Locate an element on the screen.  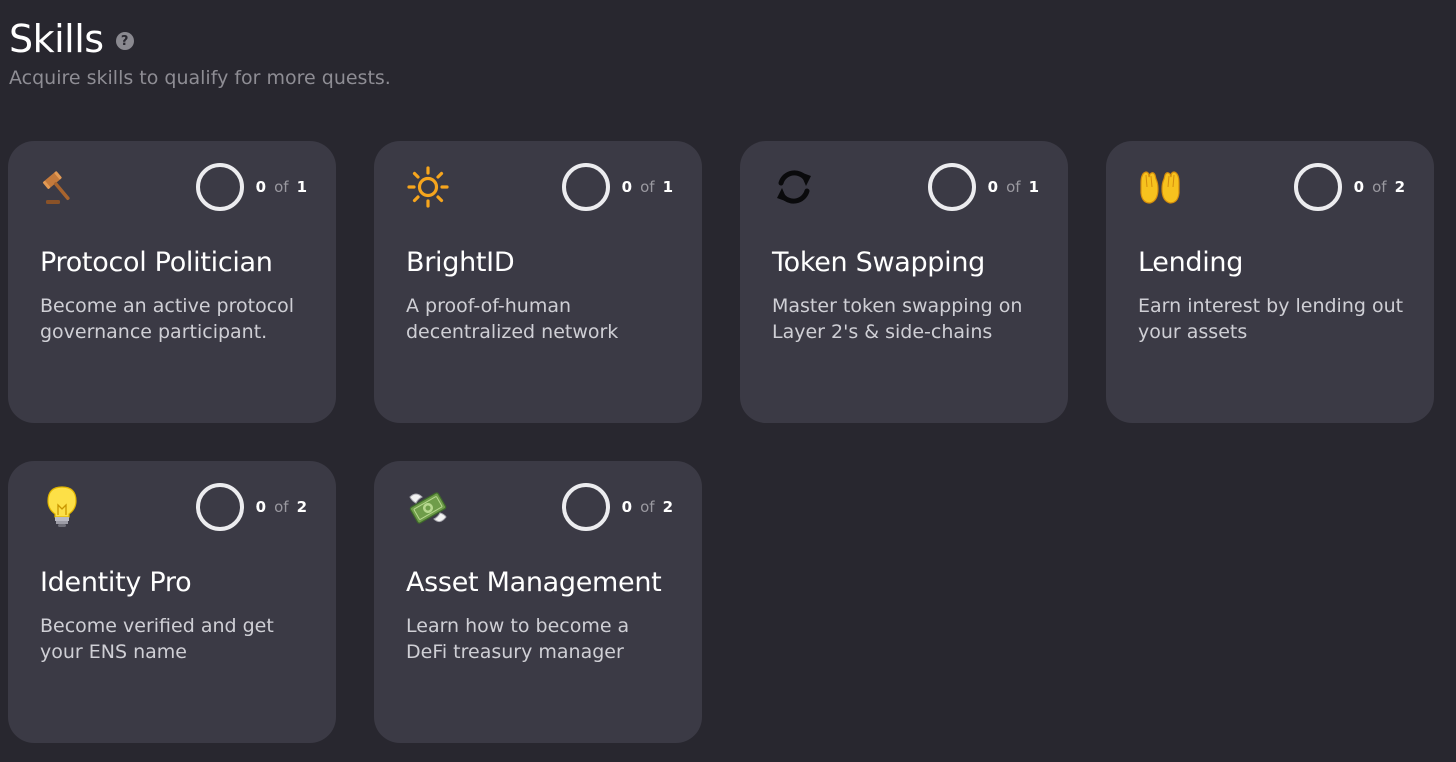
gavel-icon is located at coordinates (62, 187).